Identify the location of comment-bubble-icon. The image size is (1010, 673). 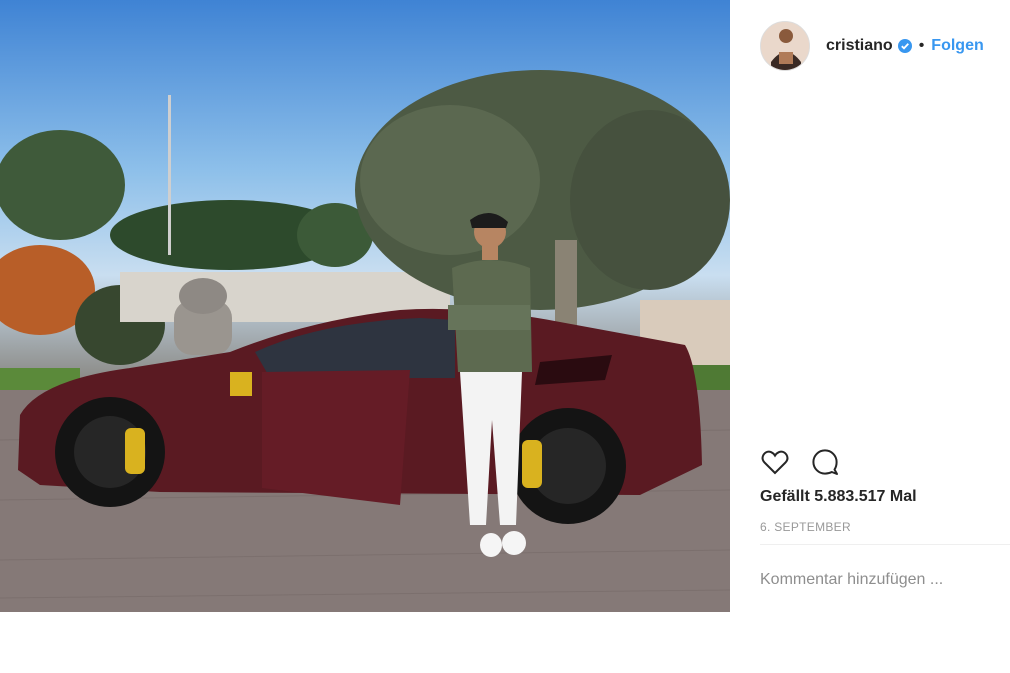
(825, 462).